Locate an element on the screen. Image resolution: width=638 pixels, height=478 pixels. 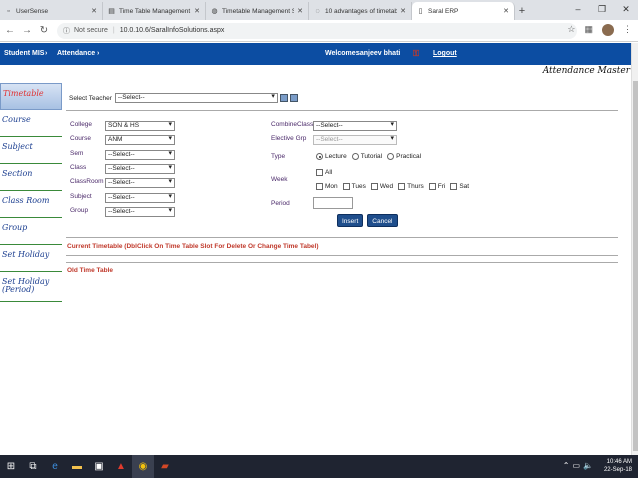
reload-icon: ↻ is located at coordinates (44, 30).